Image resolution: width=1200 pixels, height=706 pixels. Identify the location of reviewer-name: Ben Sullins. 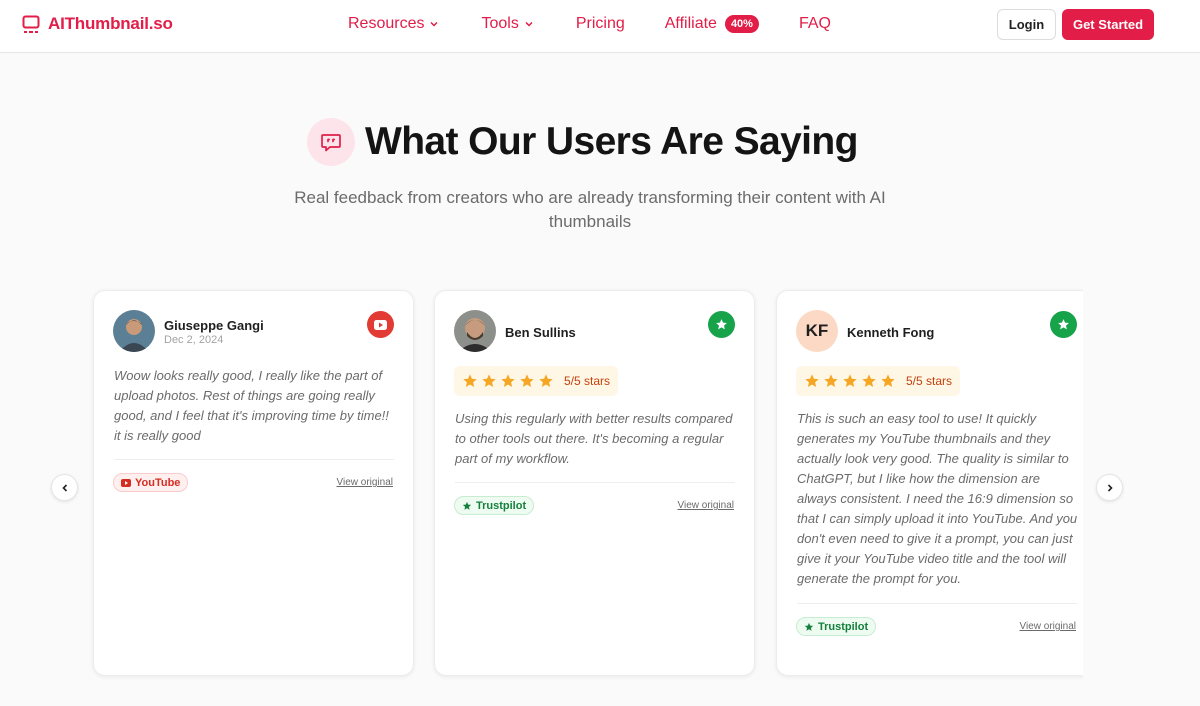
(540, 332).